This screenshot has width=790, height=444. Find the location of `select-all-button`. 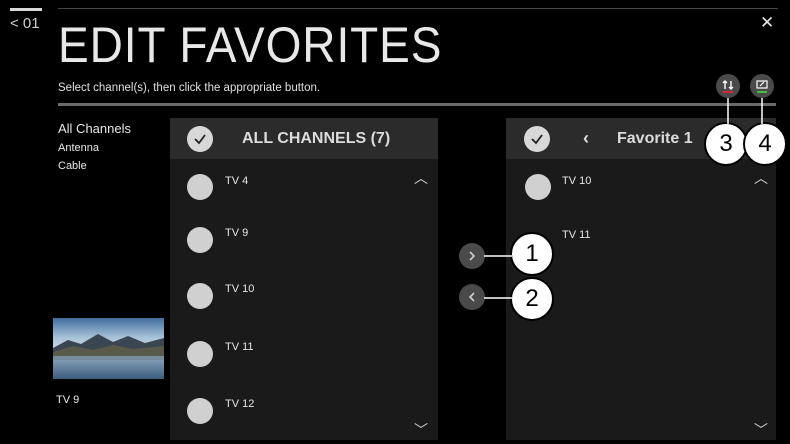

select-all-button is located at coordinates (200, 139).